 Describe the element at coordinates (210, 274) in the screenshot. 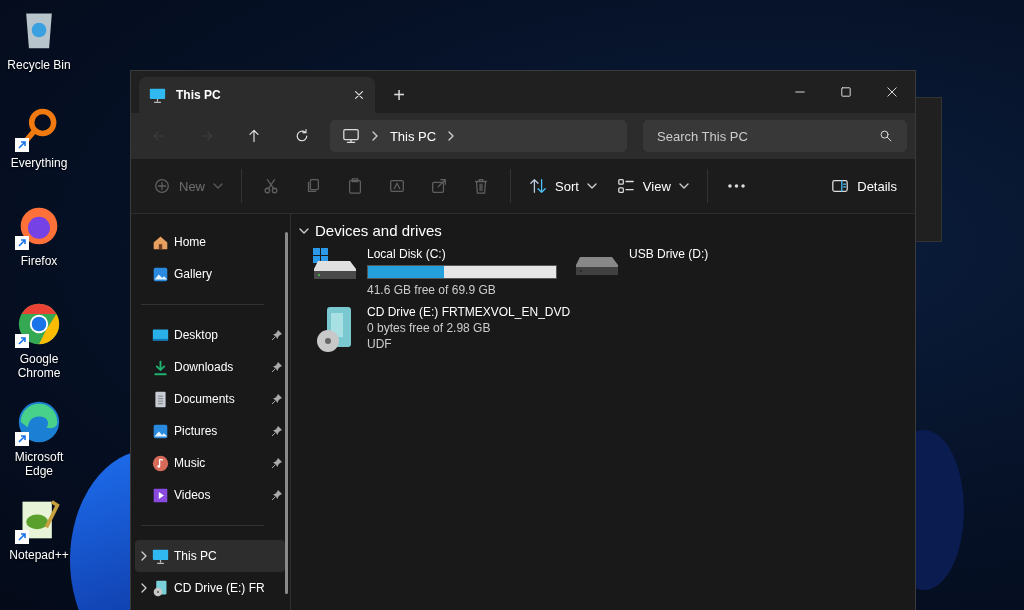

I see `sidebar-item: Gallery` at that location.